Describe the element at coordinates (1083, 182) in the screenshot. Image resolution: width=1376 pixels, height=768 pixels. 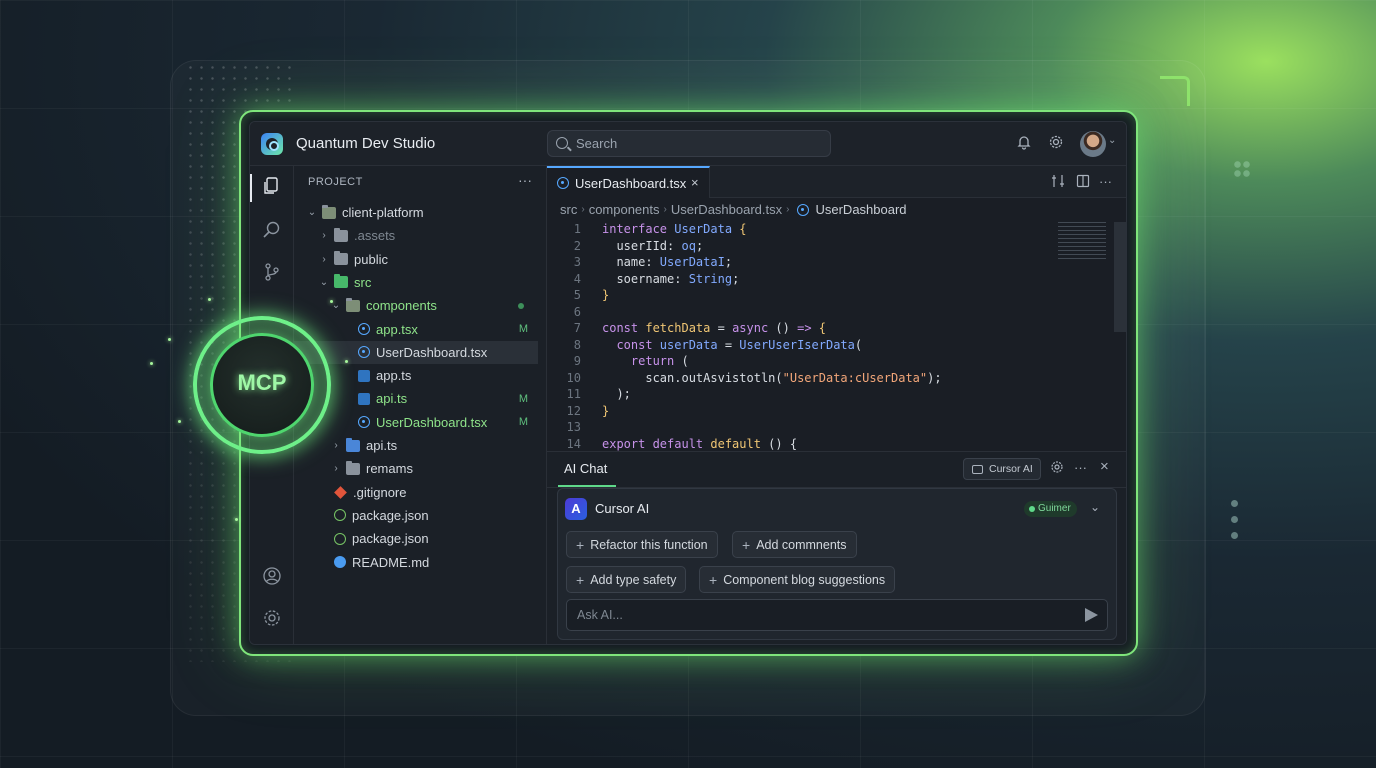
I see `split-editor-icon` at that location.